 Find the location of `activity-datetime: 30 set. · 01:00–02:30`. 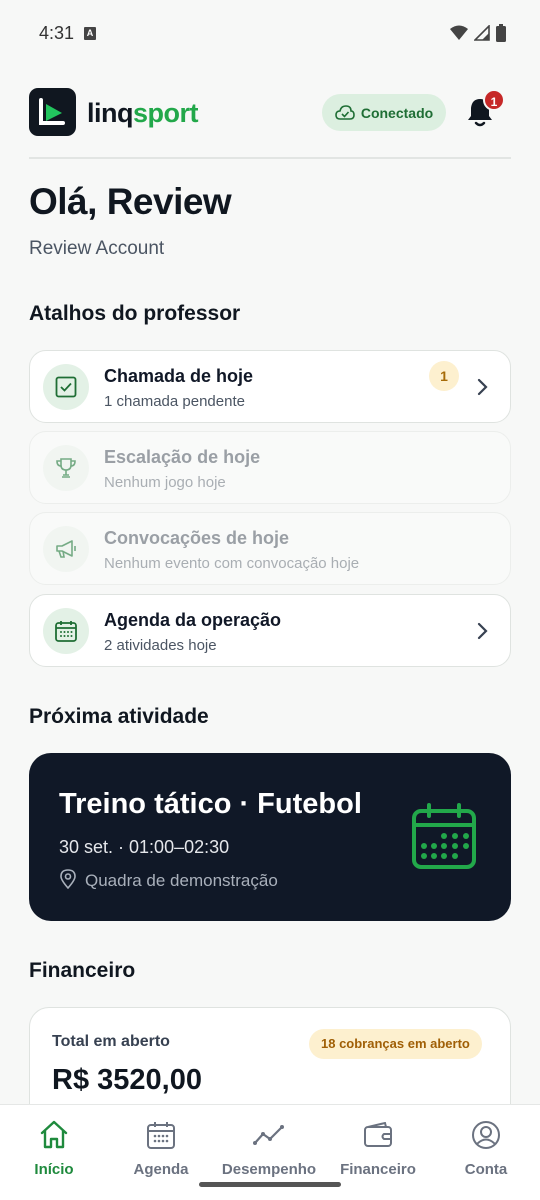

activity-datetime: 30 set. · 01:00–02:30 is located at coordinates (144, 847).